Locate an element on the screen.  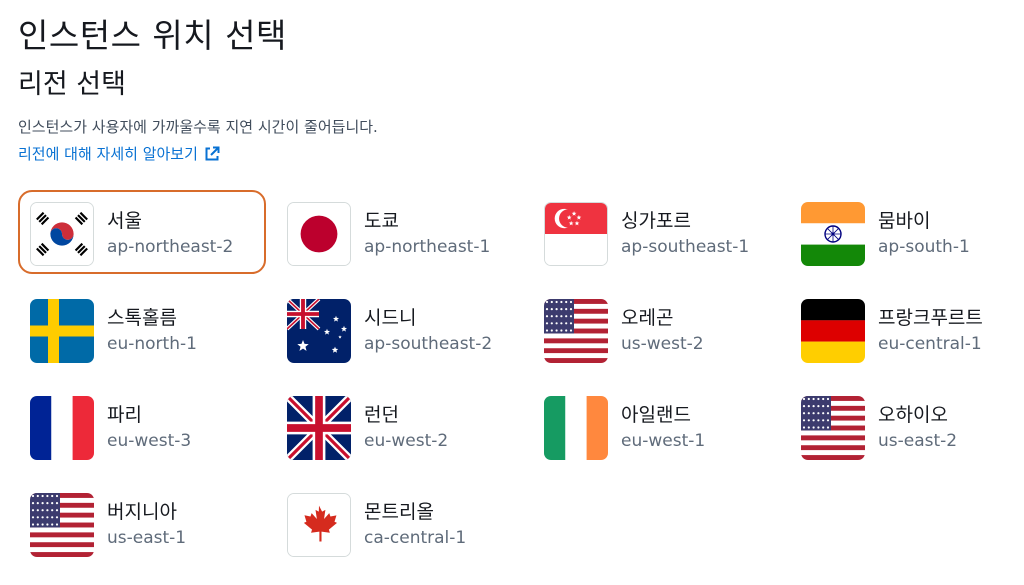
region-name: 파리 is located at coordinates (124, 415).